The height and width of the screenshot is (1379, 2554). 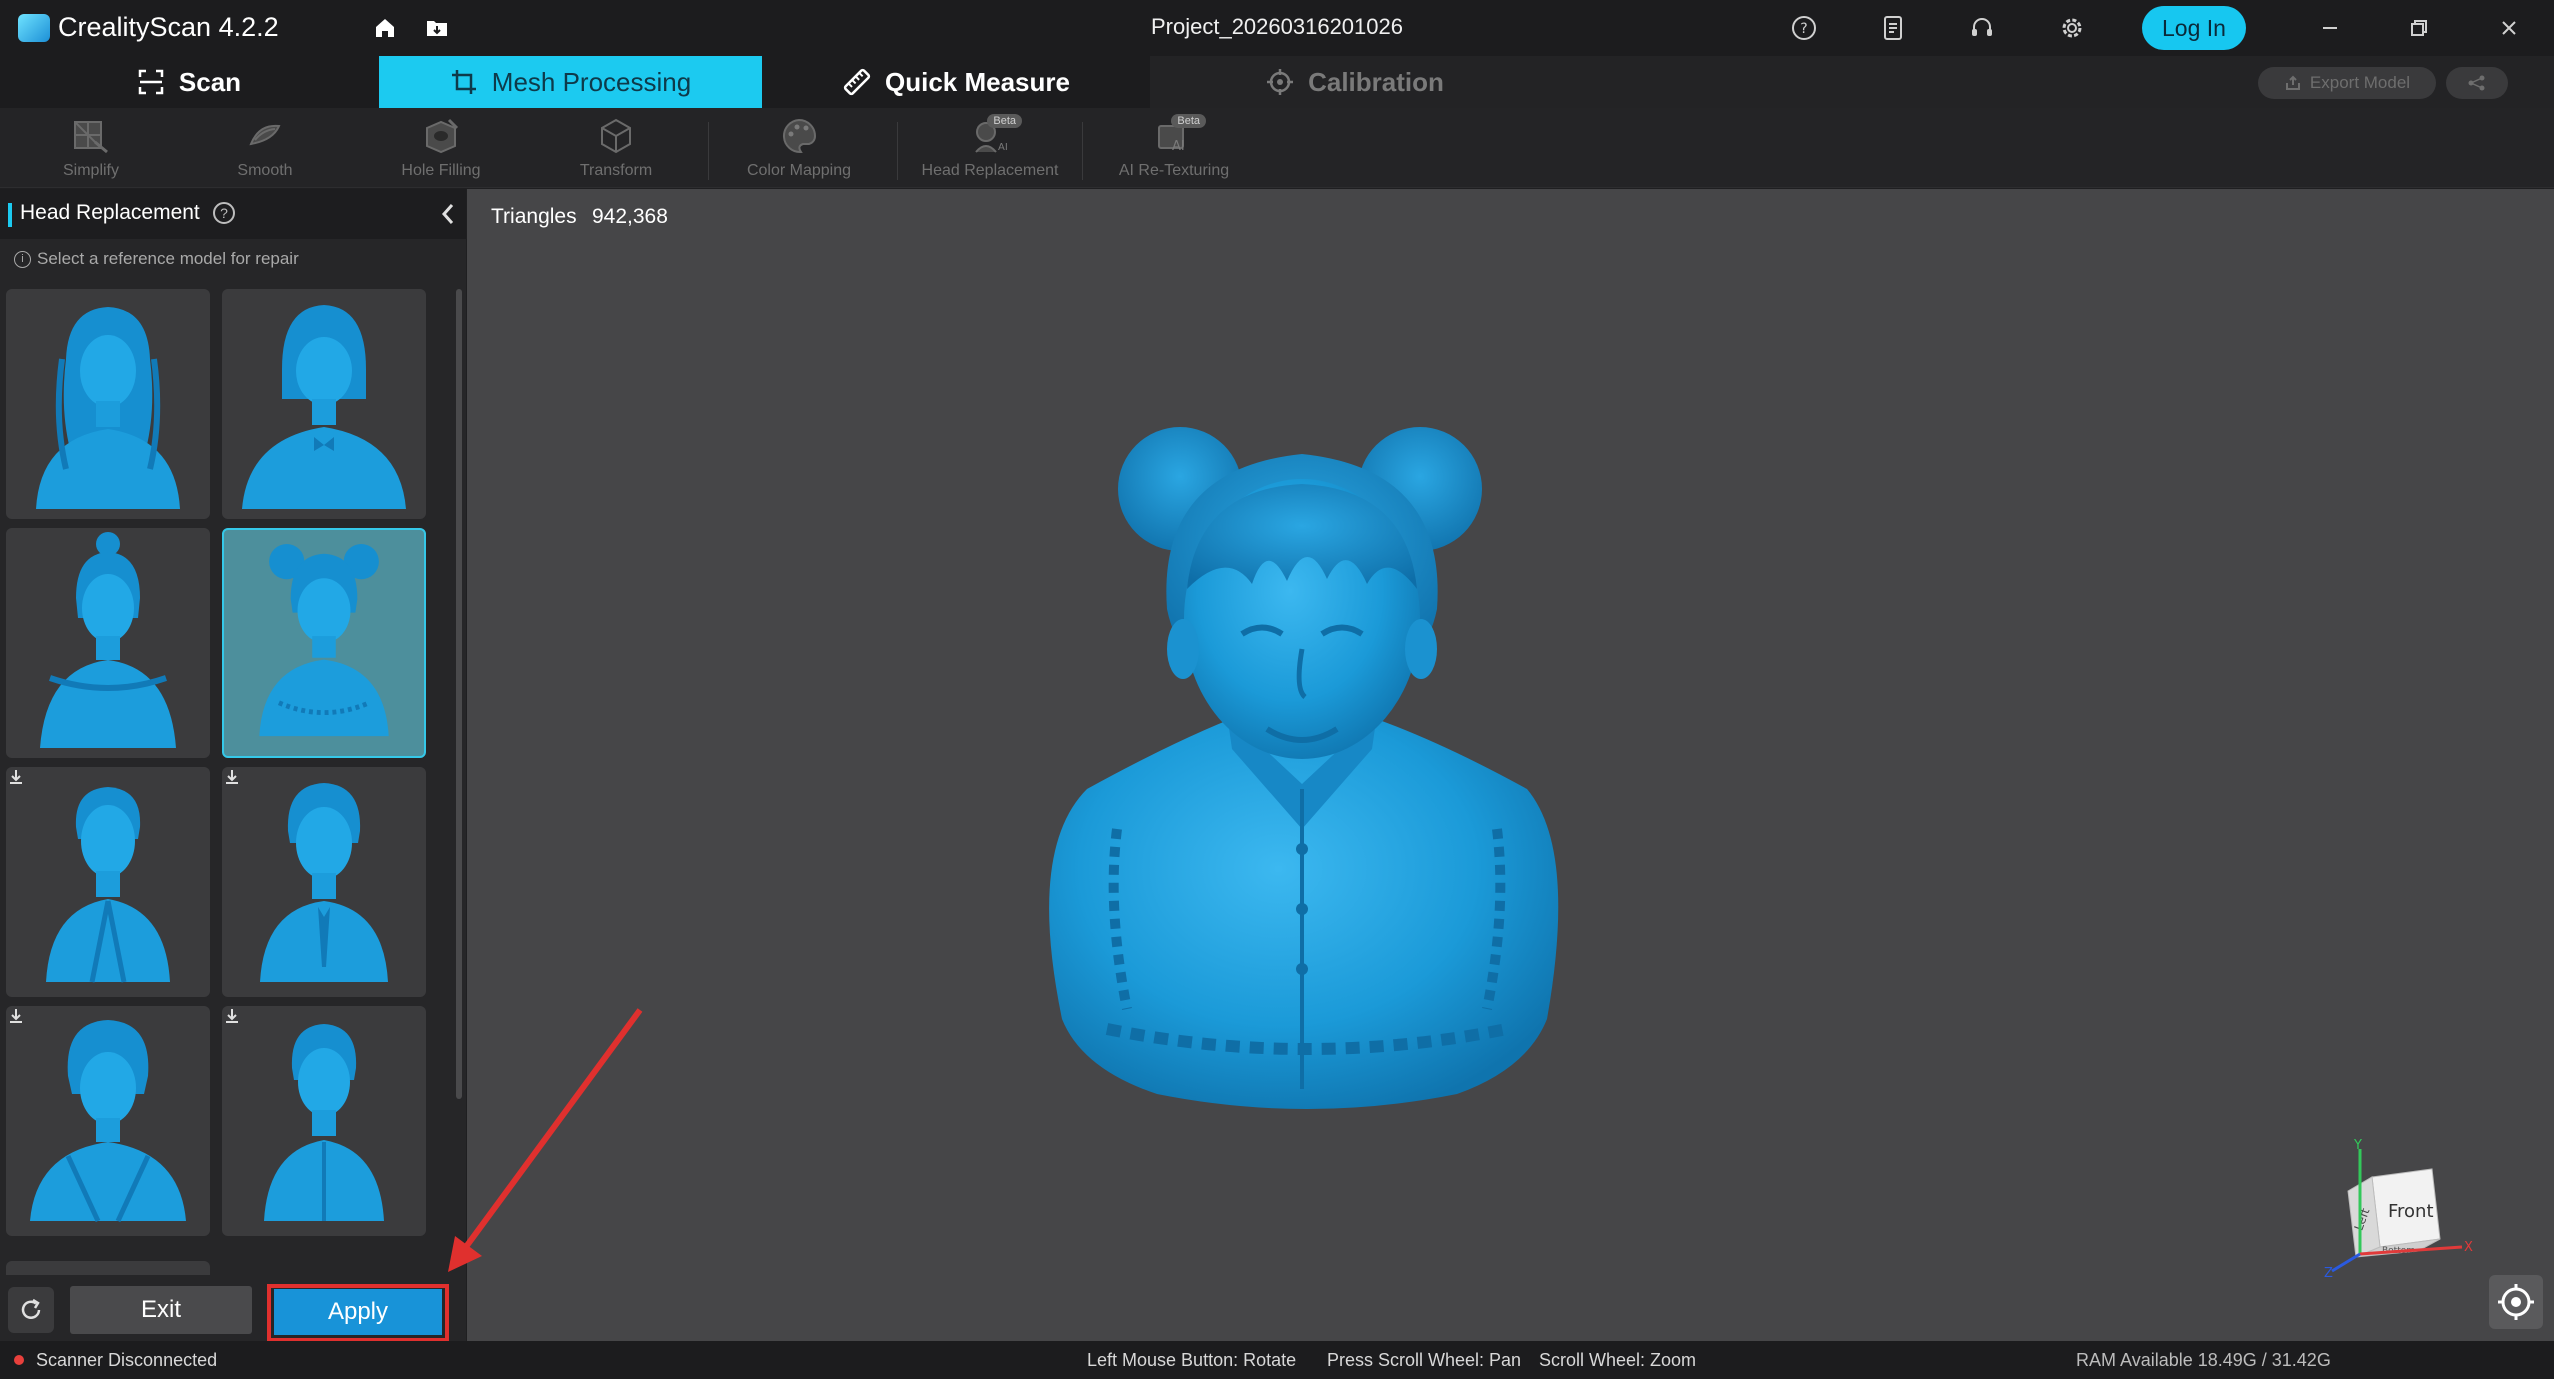 I want to click on reference-model-partial, so click(x=108, y=1268).